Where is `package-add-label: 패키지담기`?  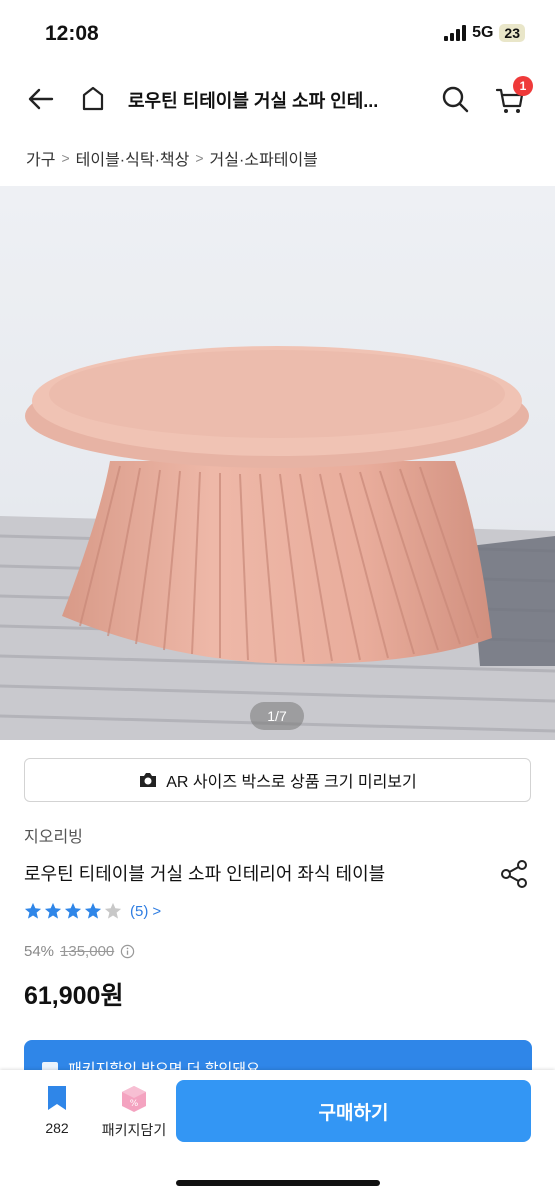 package-add-label: 패키지담기 is located at coordinates (134, 1130).